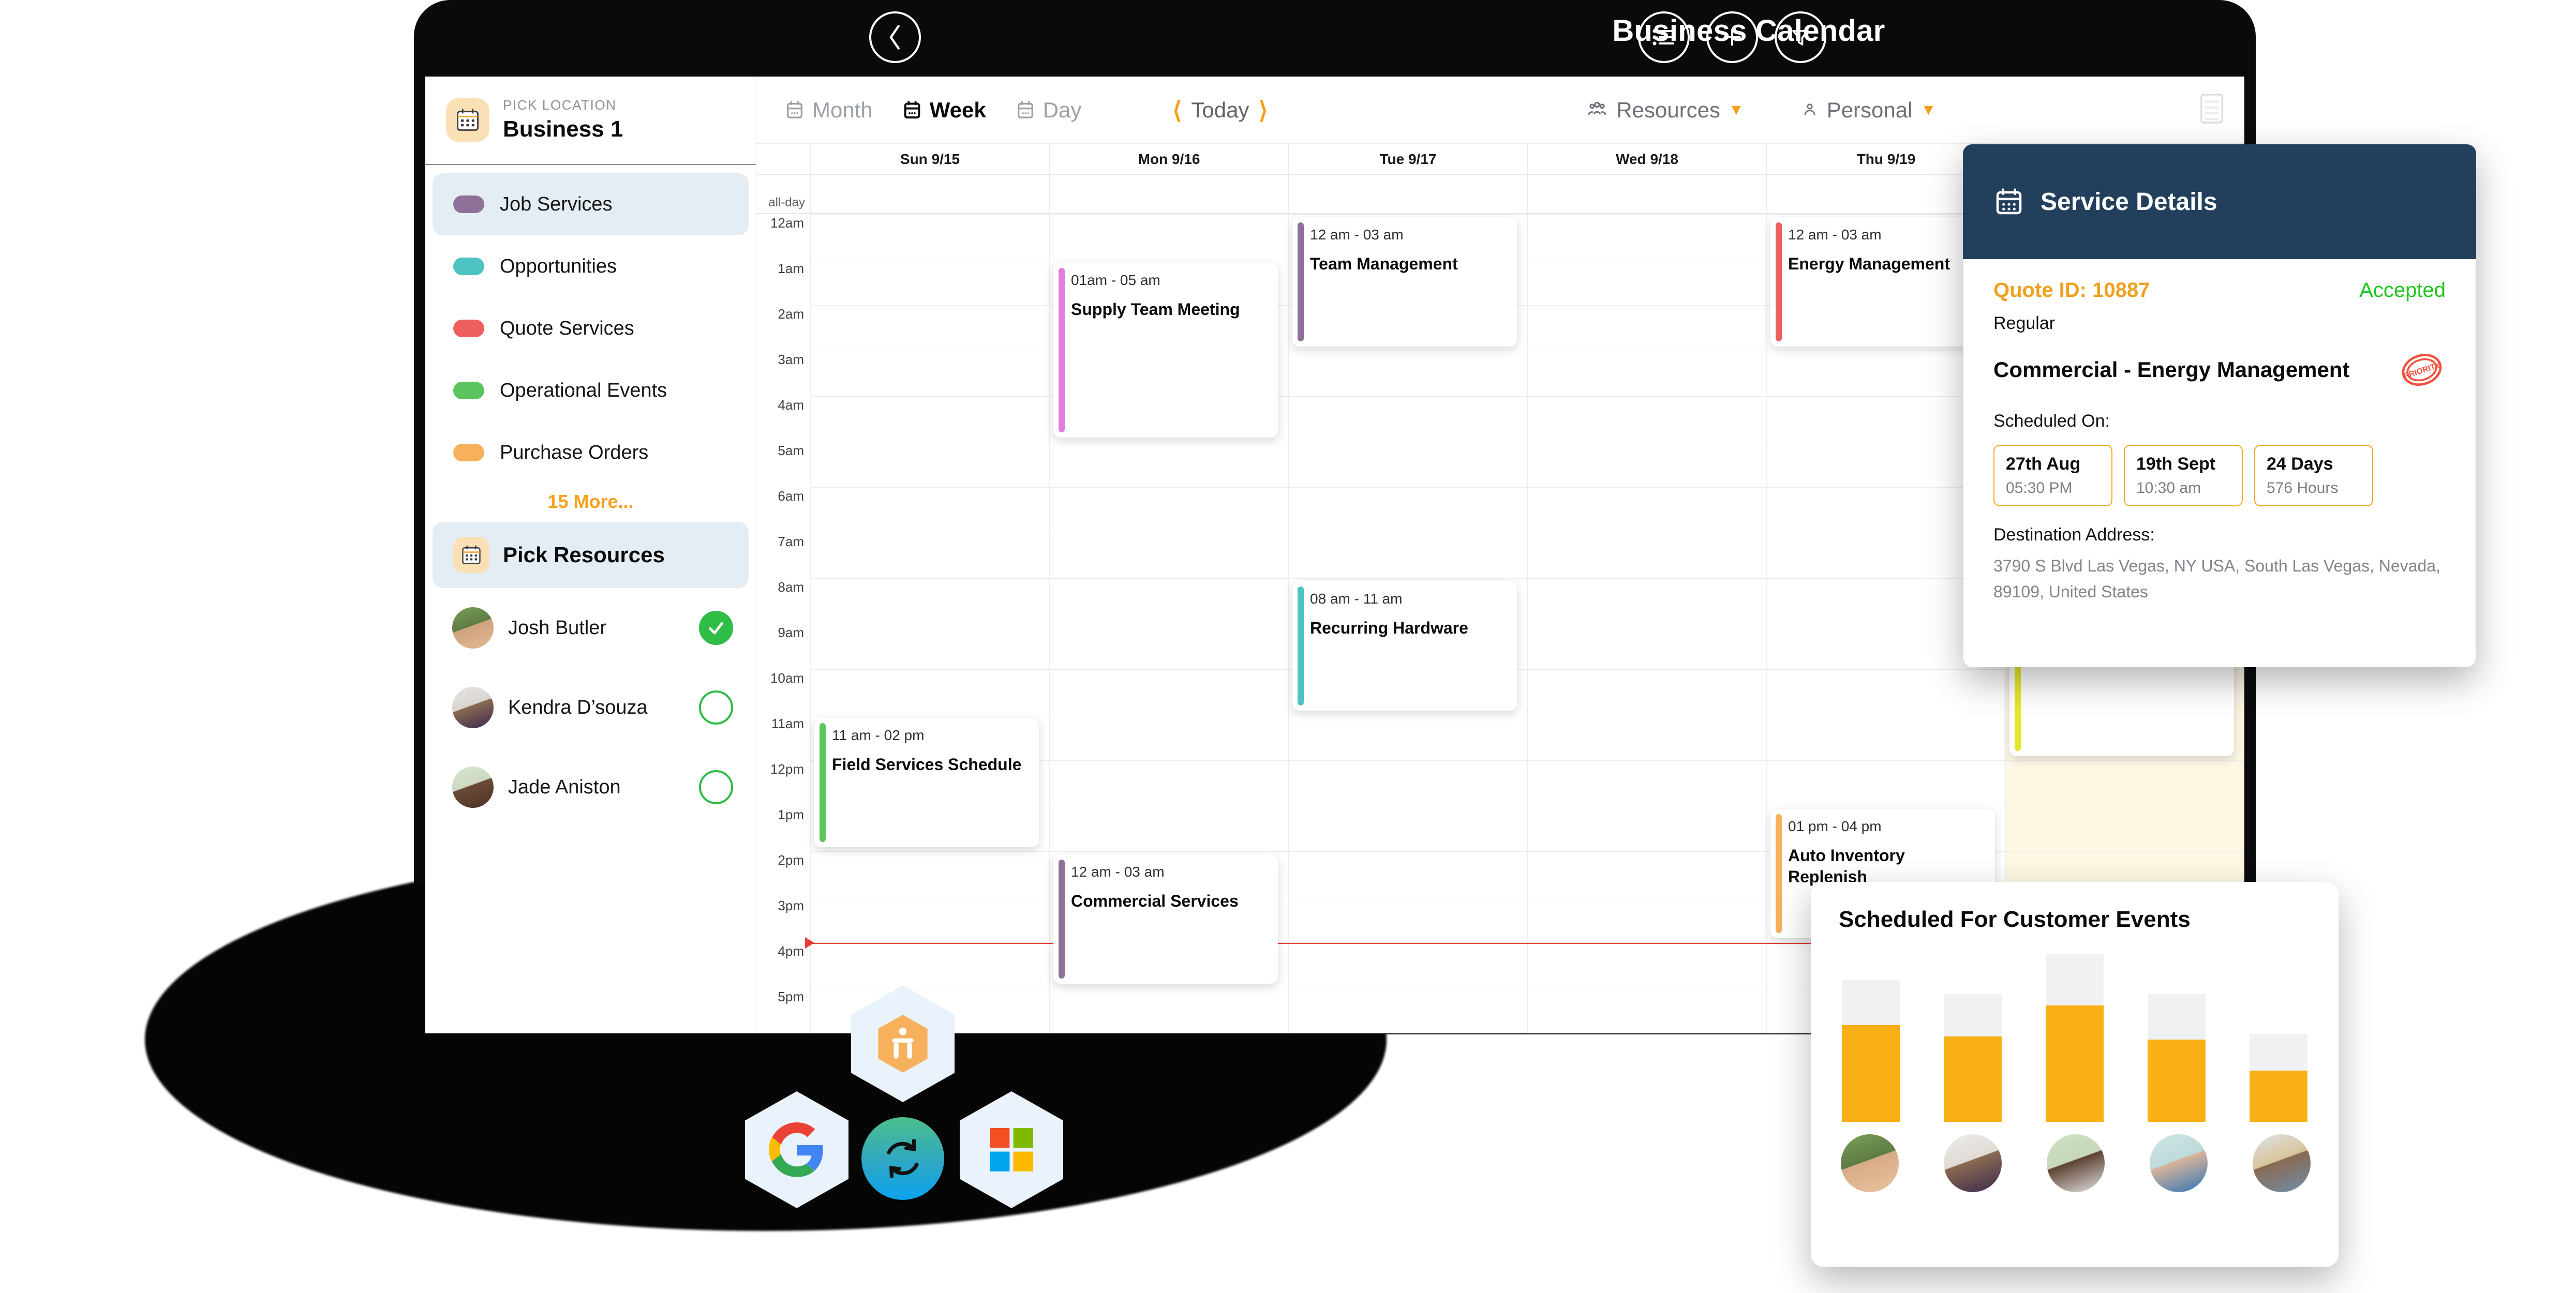 The height and width of the screenshot is (1293, 2576). I want to click on filter-button, so click(1800, 37).